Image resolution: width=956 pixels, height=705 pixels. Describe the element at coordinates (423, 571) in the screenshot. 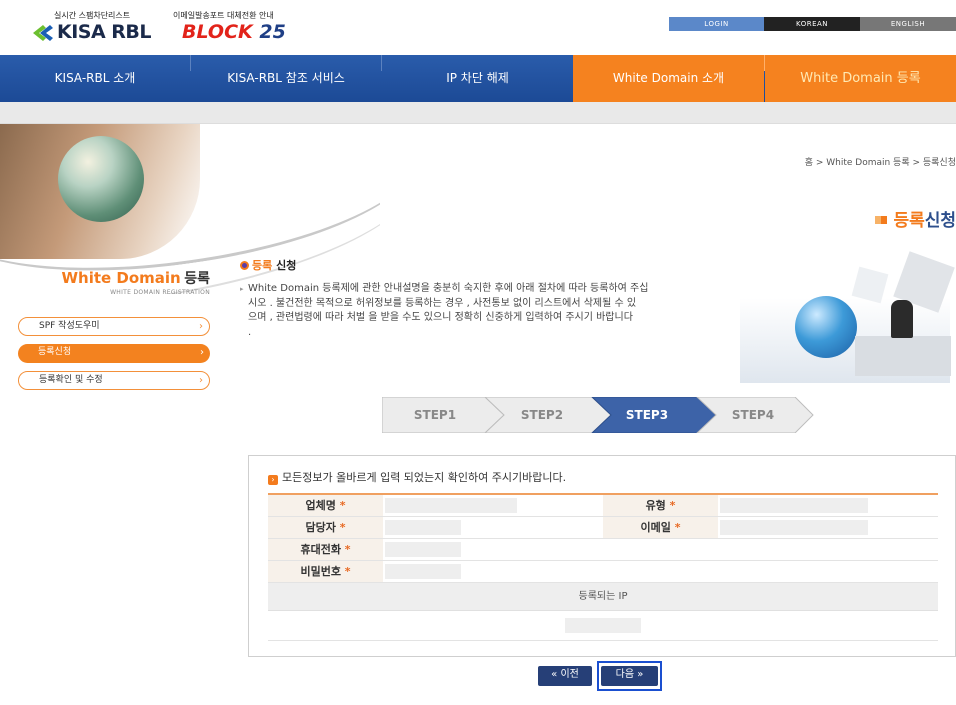

I see `password-value` at that location.